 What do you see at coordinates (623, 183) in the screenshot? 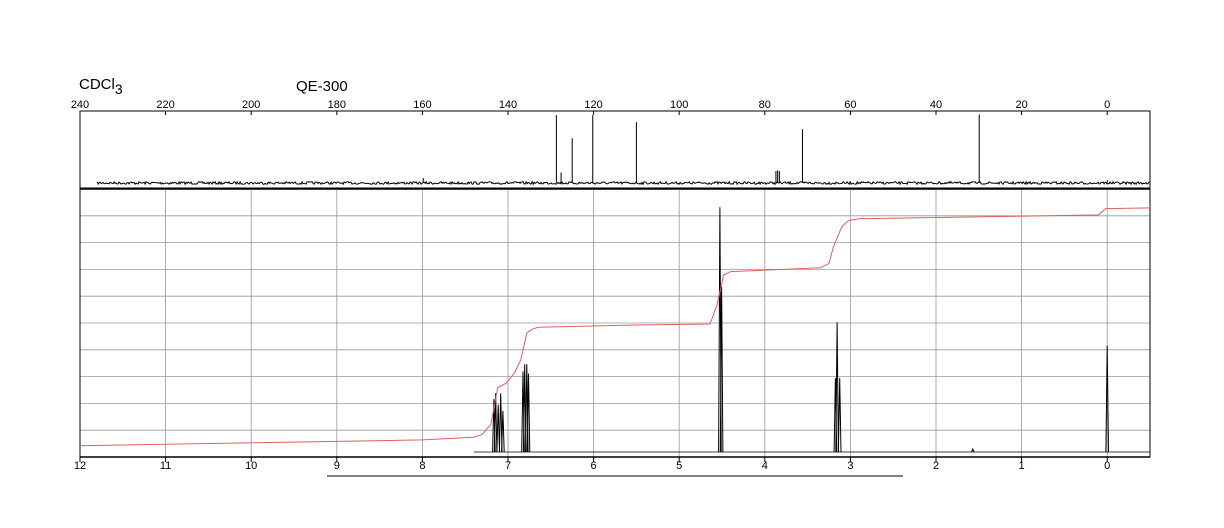
I see `c13-baseline` at bounding box center [623, 183].